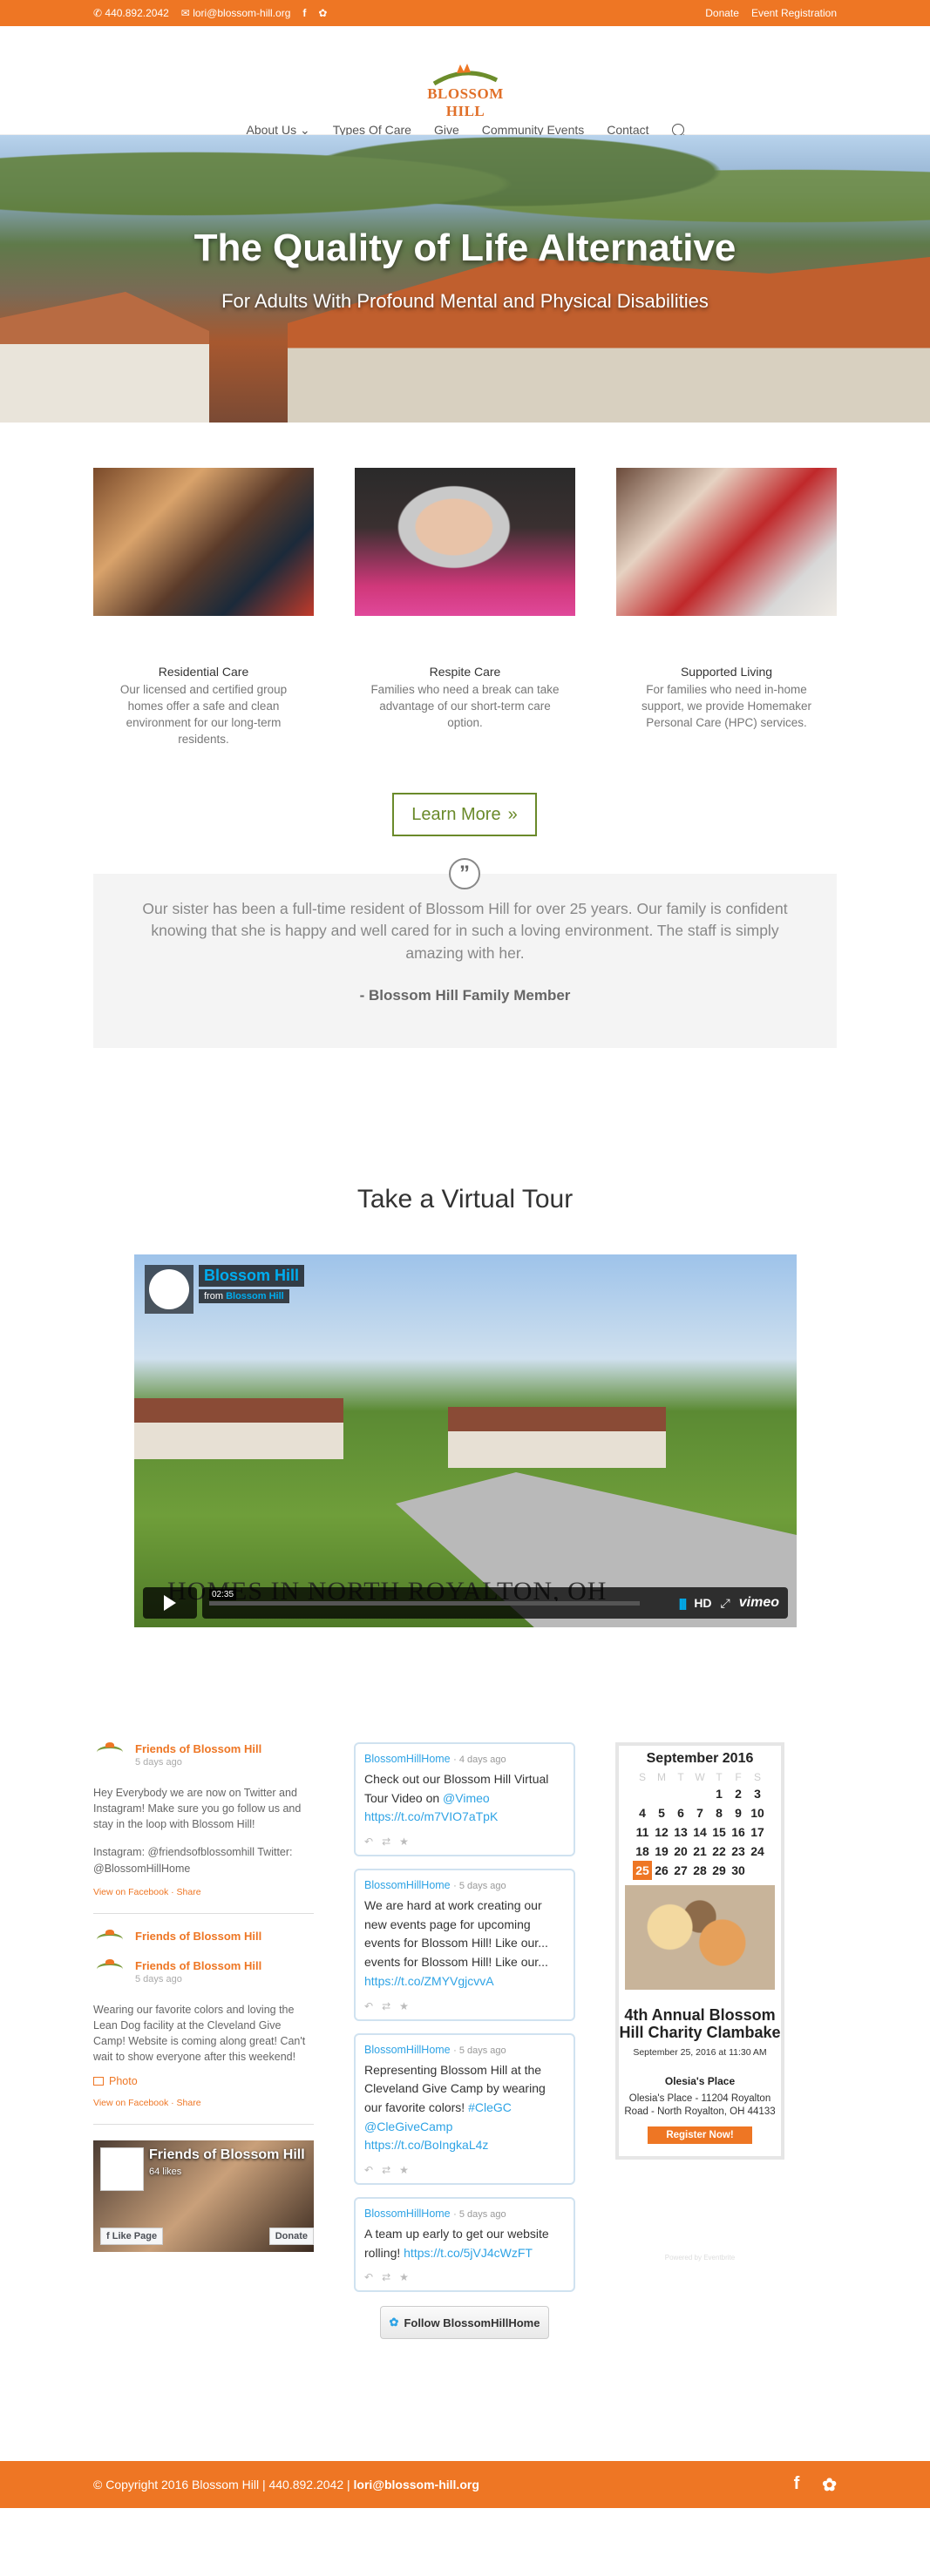 The image size is (930, 2576). I want to click on volume-icon: ||||, so click(683, 1603).